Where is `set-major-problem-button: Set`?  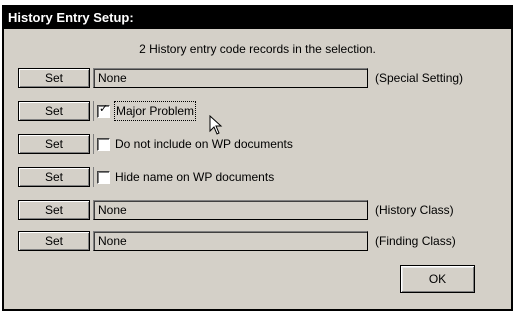 set-major-problem-button: Set is located at coordinates (54, 111).